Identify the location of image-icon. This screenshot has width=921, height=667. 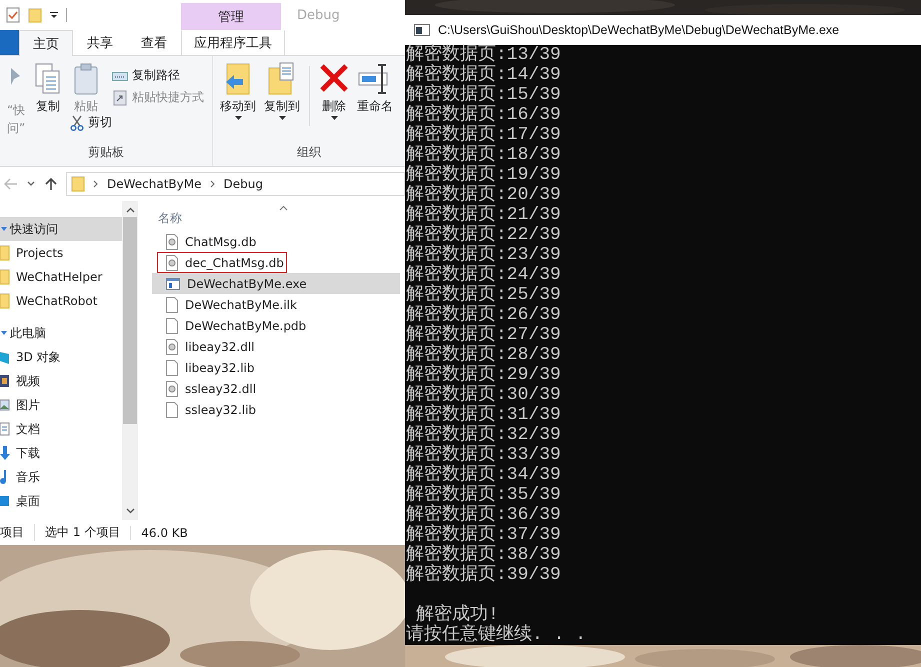
(5, 405).